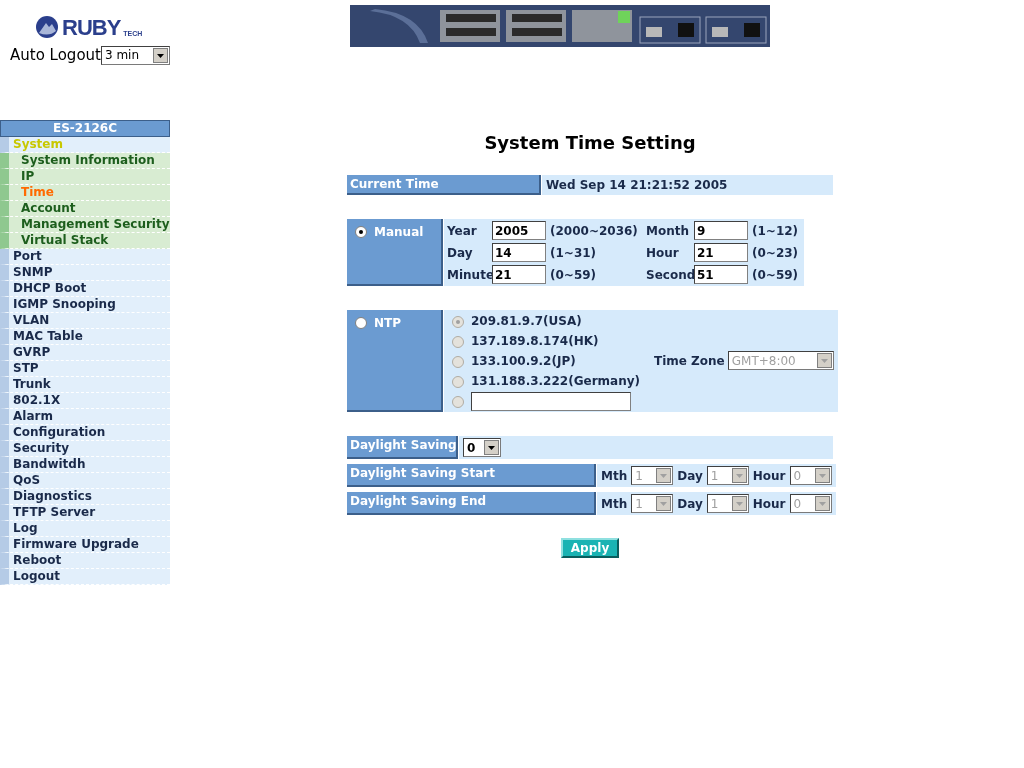 This screenshot has width=1024, height=768. I want to click on nav-item: Logout, so click(85, 577).